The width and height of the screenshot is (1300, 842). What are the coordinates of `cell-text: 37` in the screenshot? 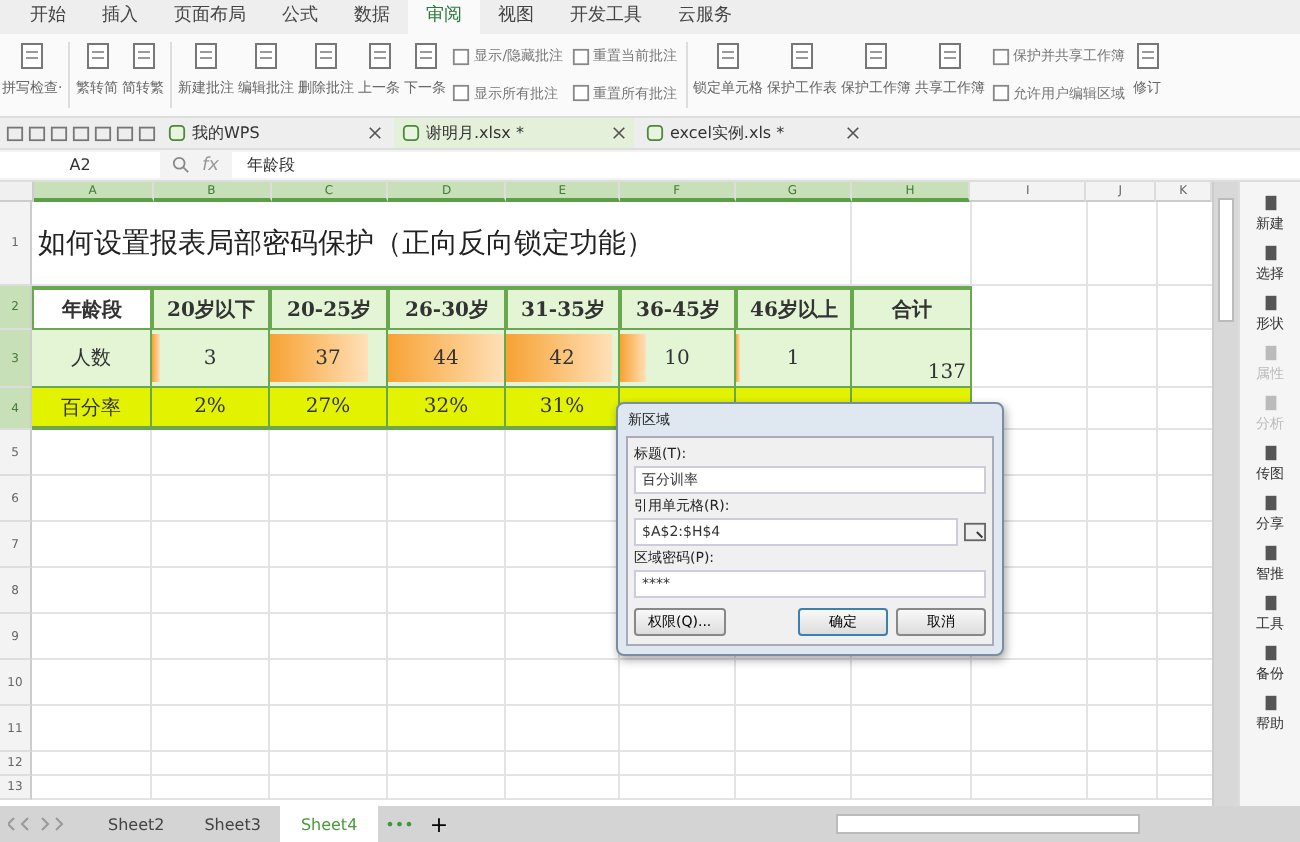 It's located at (328, 358).